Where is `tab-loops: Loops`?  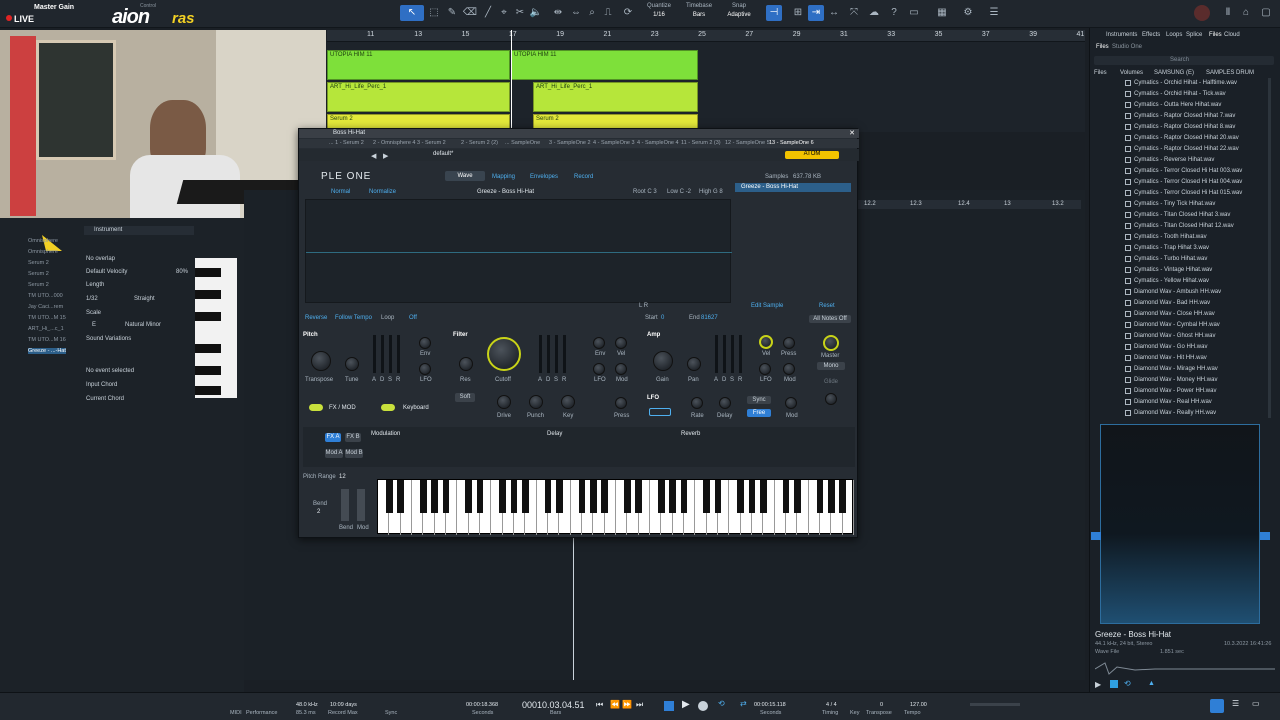 tab-loops: Loops is located at coordinates (1174, 35).